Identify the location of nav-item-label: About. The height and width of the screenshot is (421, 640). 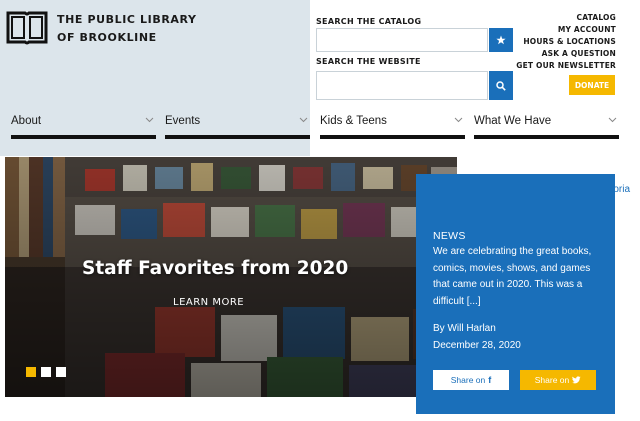
(26, 121).